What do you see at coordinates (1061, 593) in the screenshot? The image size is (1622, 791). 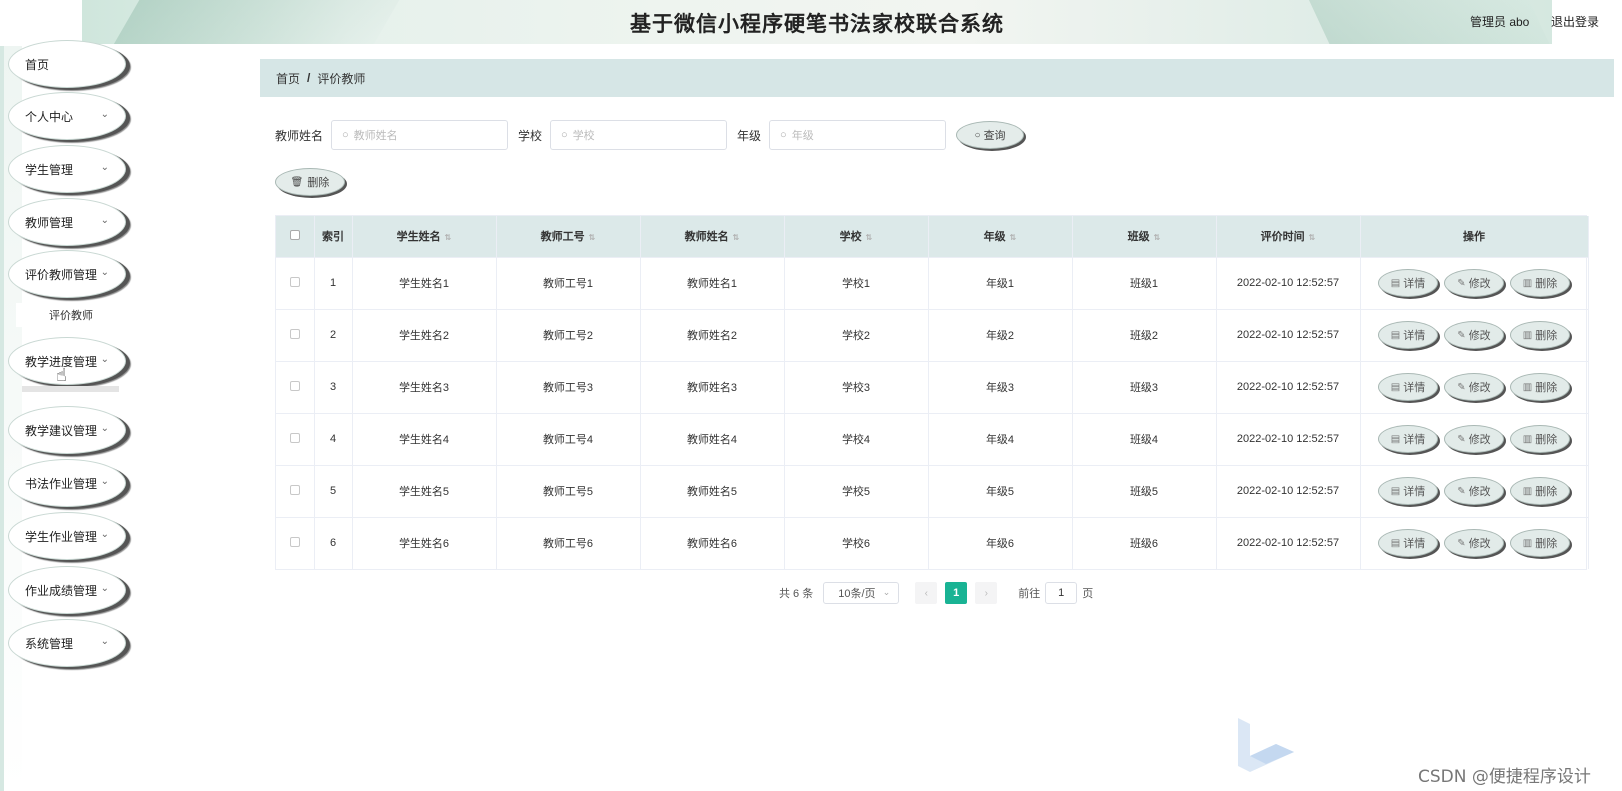 I see `goto-page-input: 1` at bounding box center [1061, 593].